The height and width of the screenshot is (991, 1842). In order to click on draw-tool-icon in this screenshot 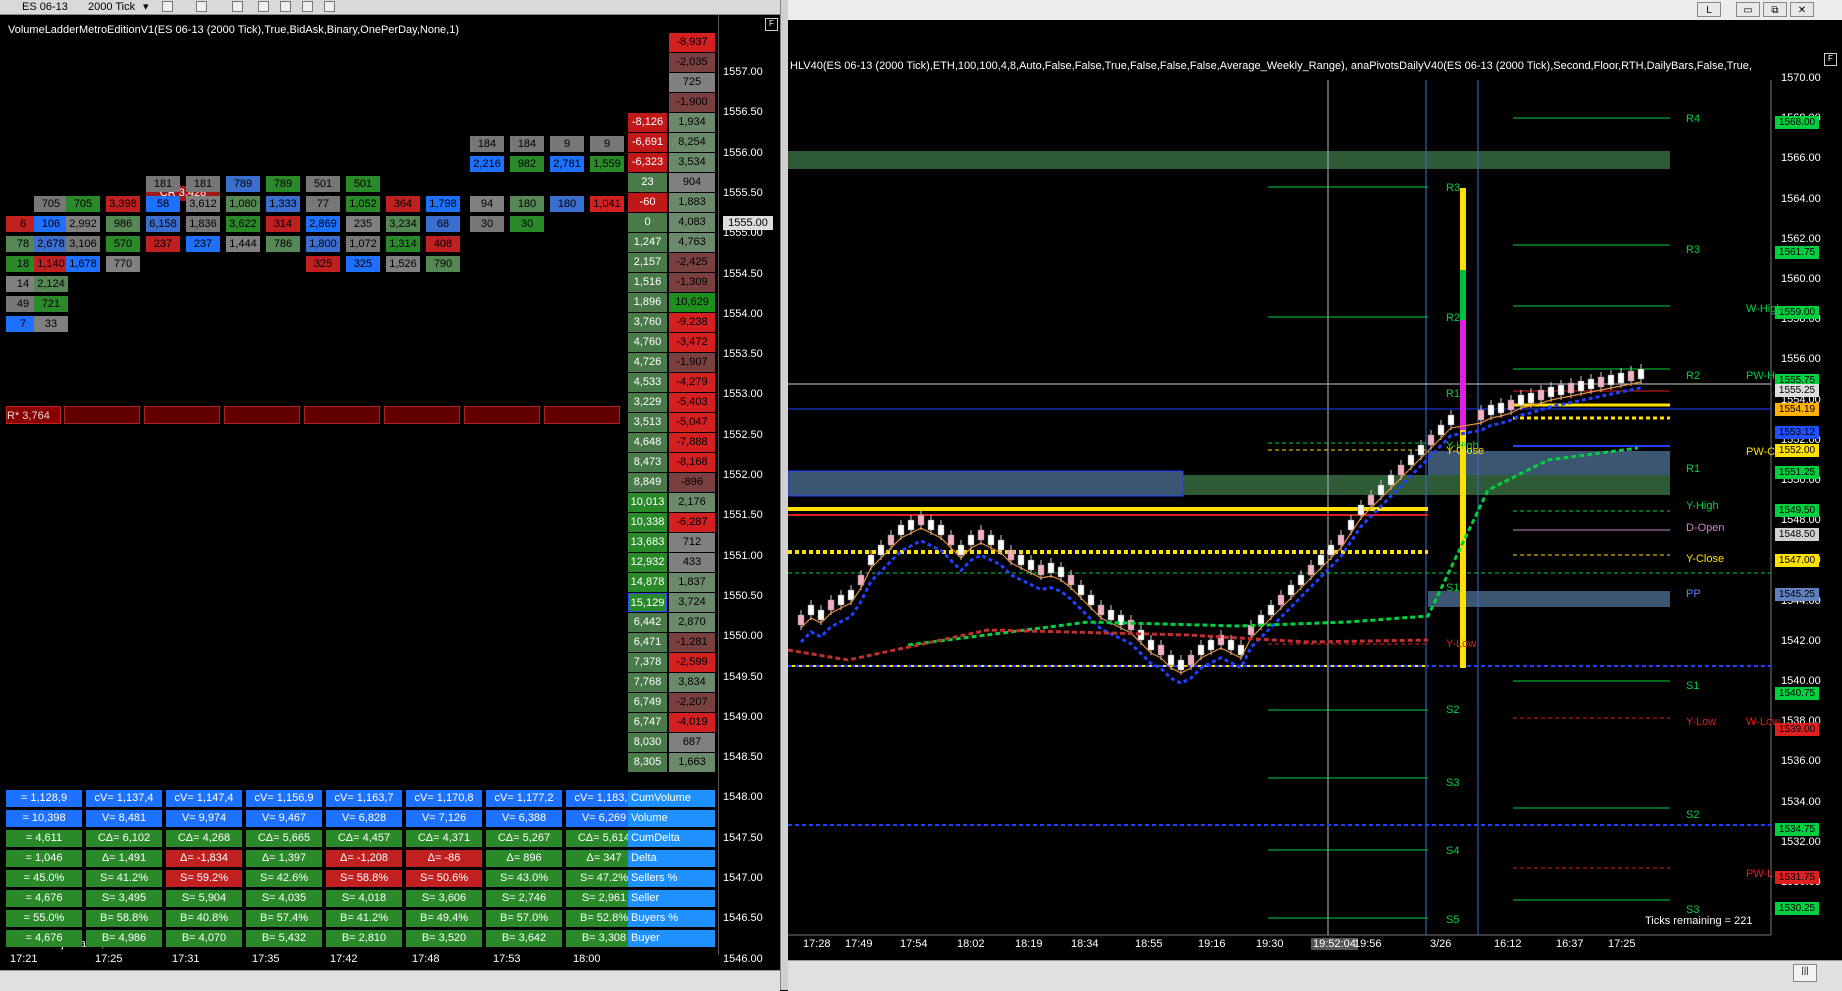, I will do `click(201, 6)`.